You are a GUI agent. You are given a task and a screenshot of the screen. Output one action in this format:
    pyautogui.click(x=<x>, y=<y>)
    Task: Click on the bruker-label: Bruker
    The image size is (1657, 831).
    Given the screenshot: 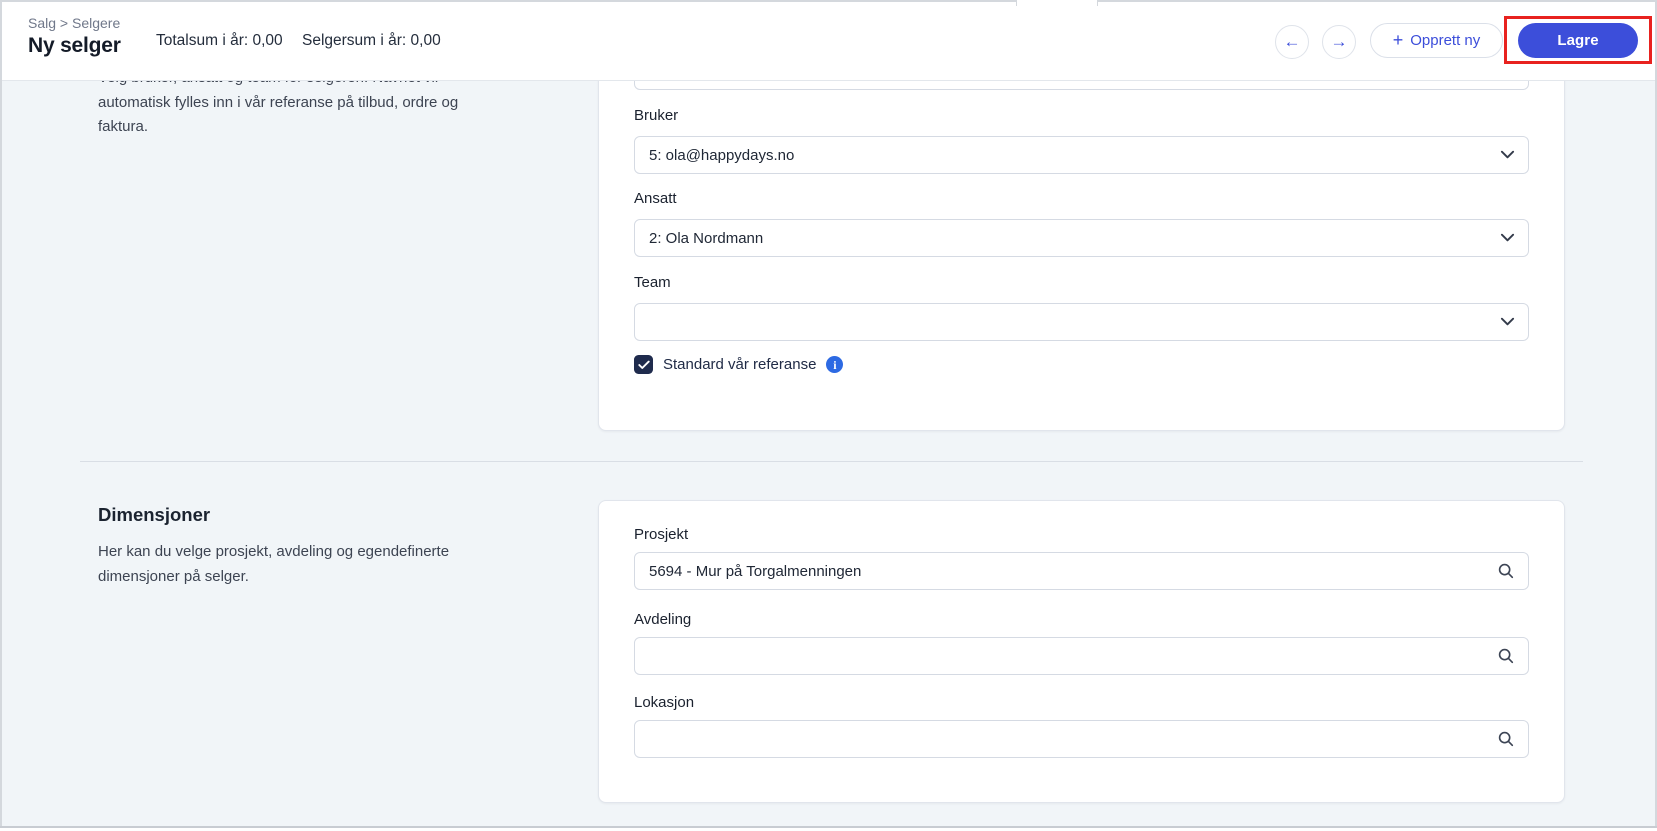 What is the action you would take?
    pyautogui.click(x=656, y=115)
    